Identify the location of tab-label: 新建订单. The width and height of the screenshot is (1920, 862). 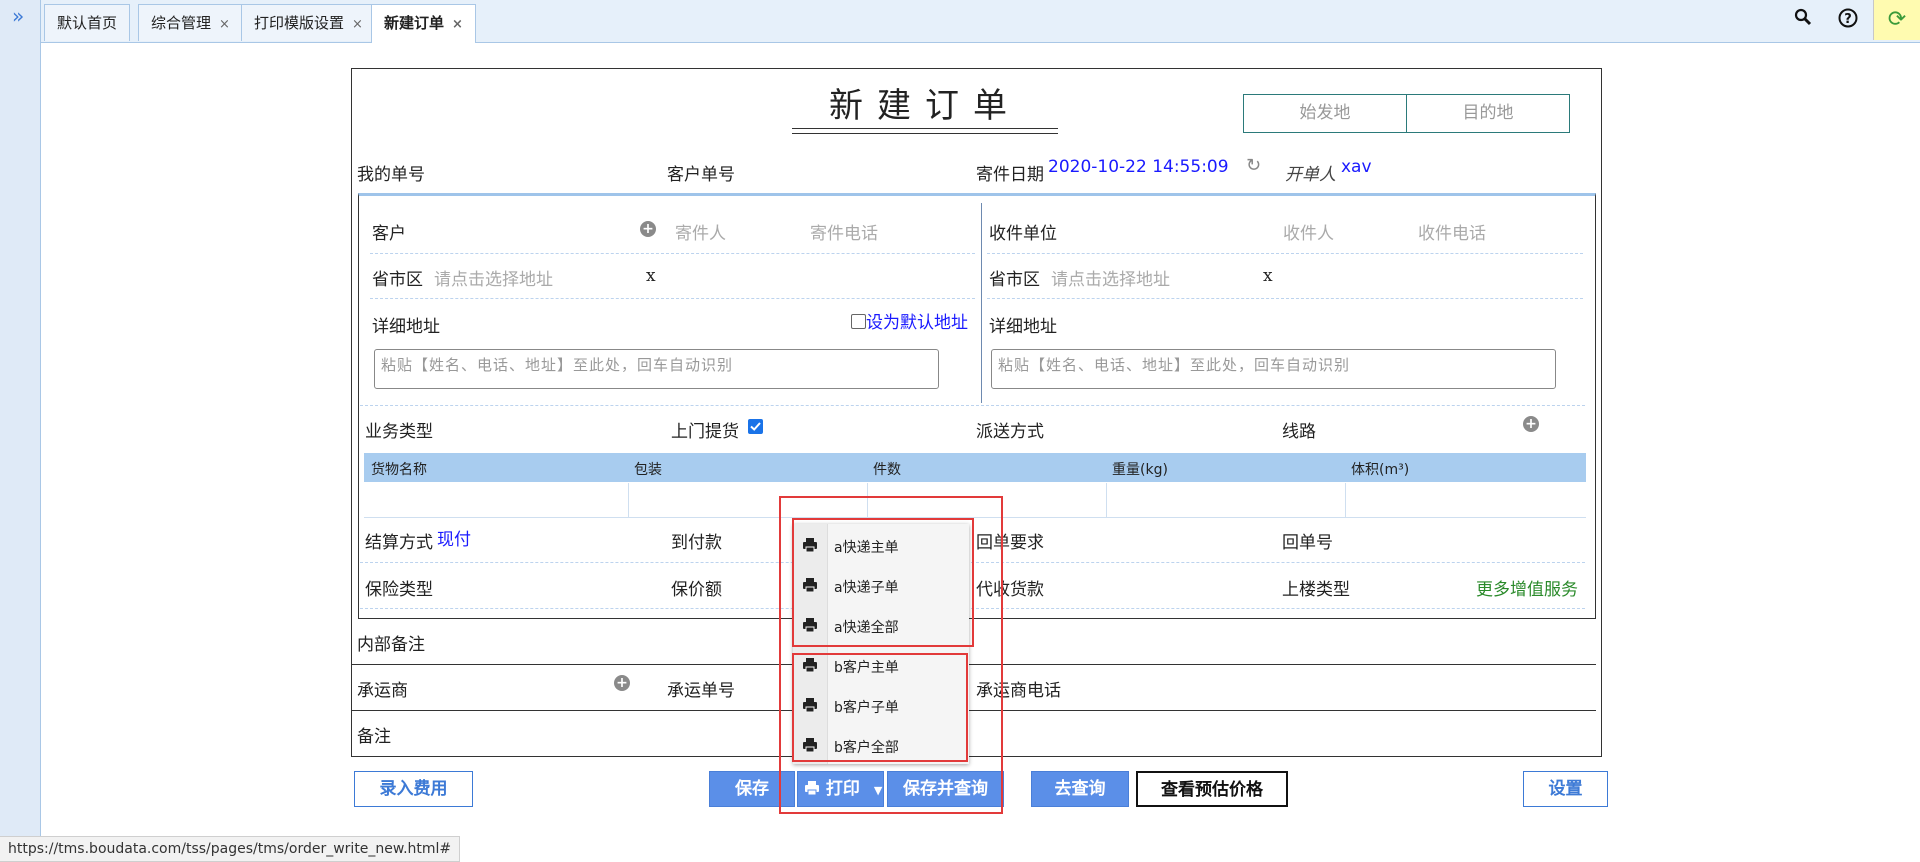
(414, 23).